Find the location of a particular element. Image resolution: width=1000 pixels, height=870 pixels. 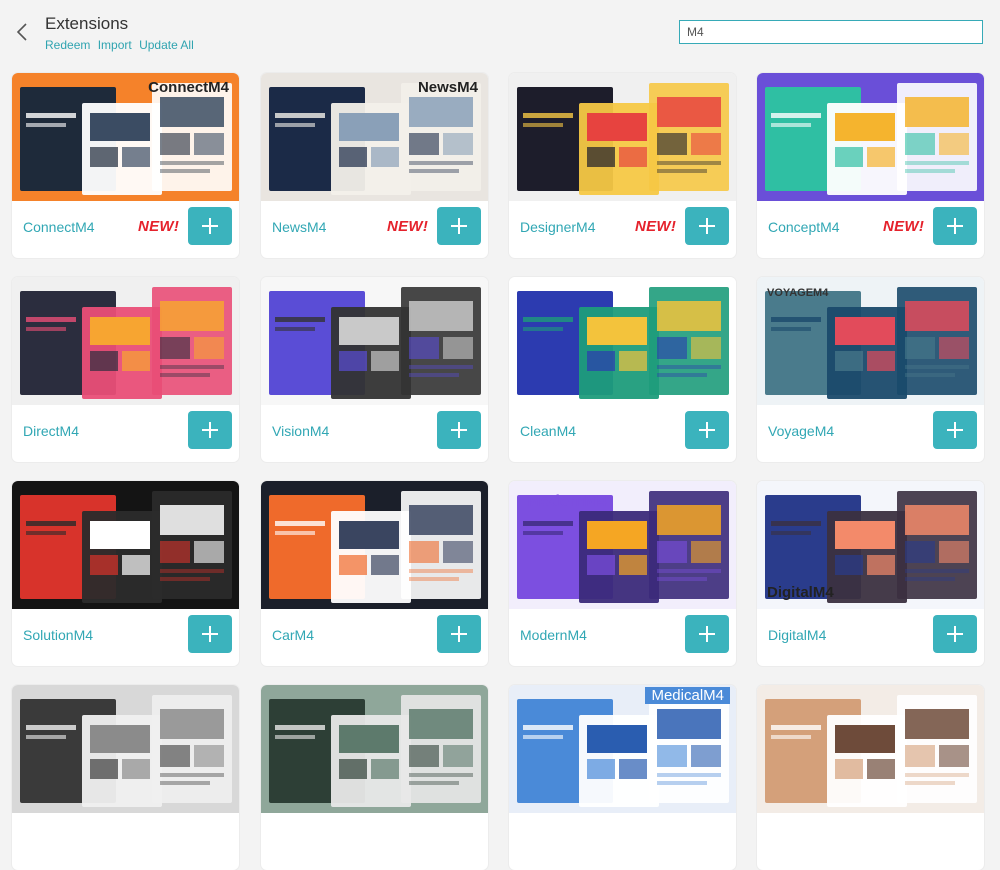

extension-name: ConnectM4 is located at coordinates (59, 227).